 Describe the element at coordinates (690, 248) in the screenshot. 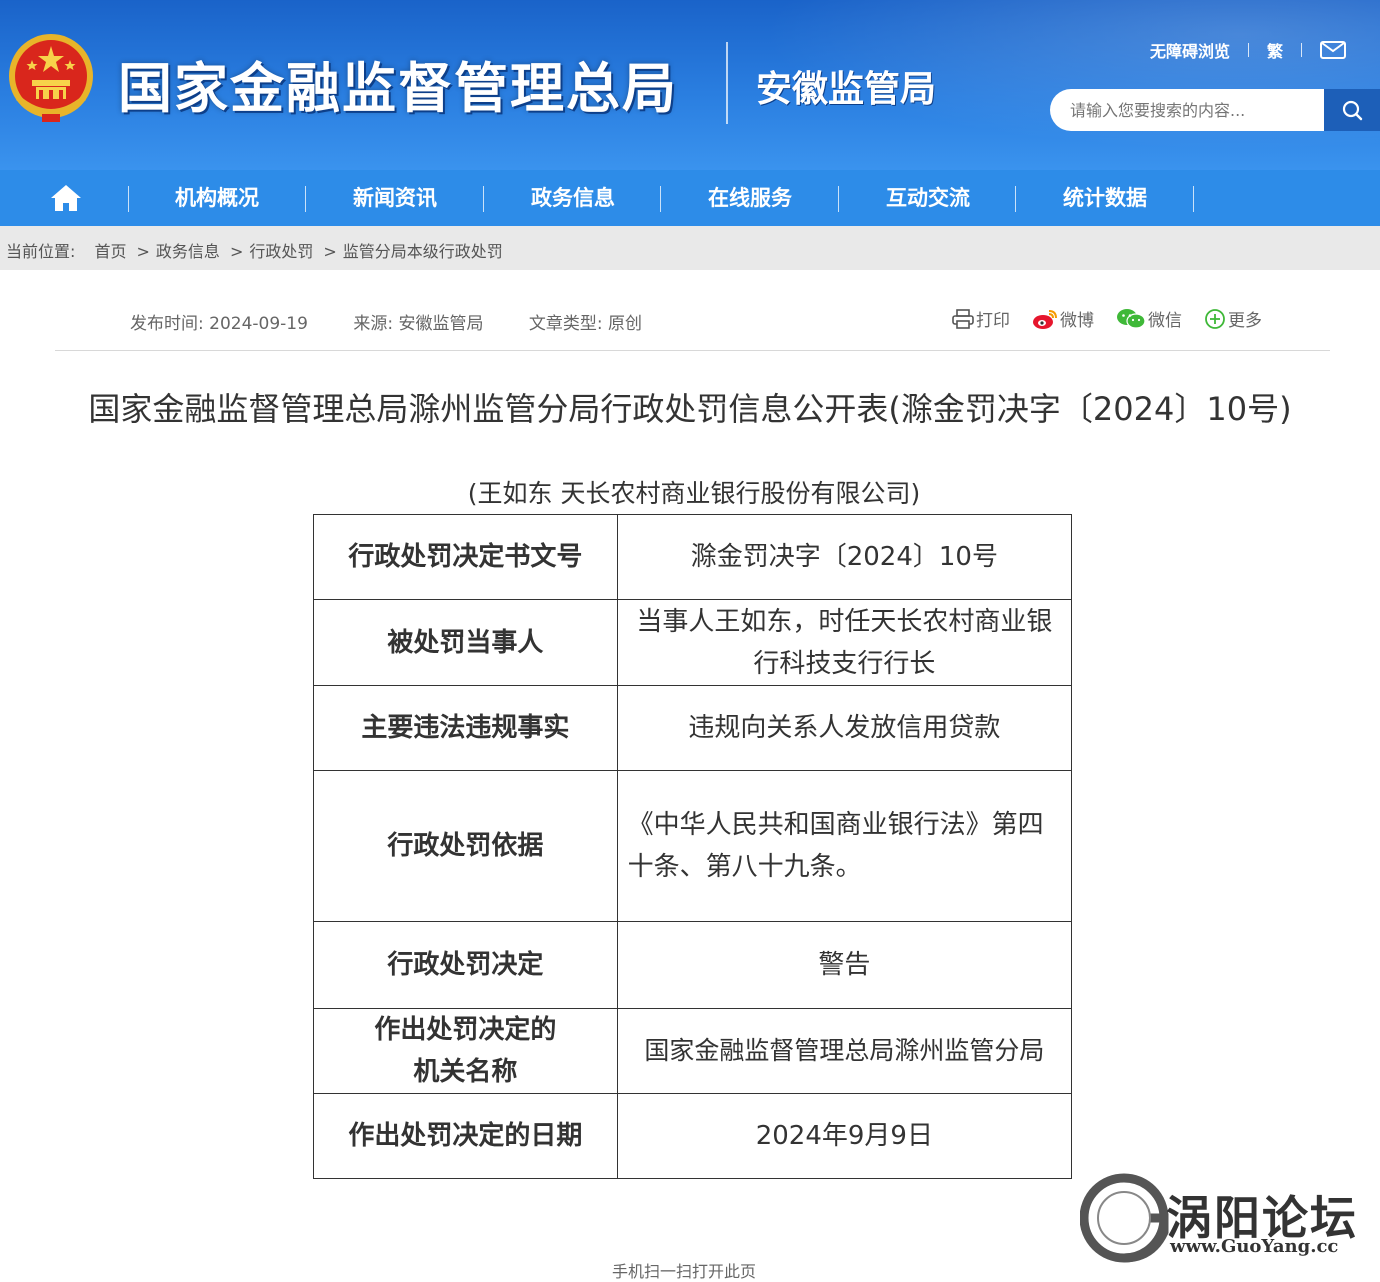

I see `breadcrumb-bar: 当前位置: 首页 > 政务信息 > 行政处罚 > 监管分局本级行政处罚` at that location.